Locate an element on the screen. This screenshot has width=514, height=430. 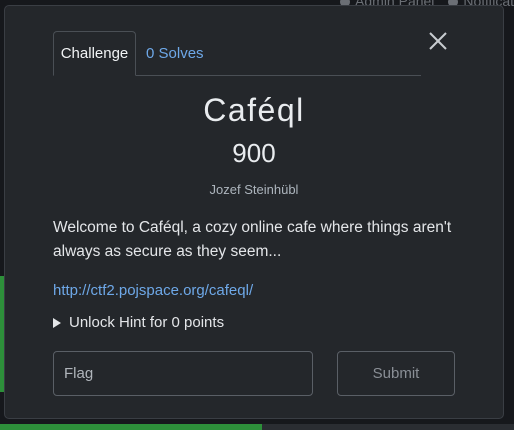
modal-tabs: Challenge 0 Solves is located at coordinates (237, 53).